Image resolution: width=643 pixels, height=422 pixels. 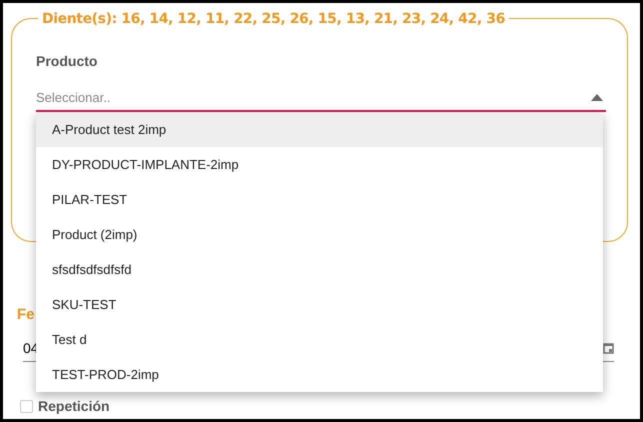 What do you see at coordinates (26, 314) in the screenshot?
I see `field-label: Fe` at bounding box center [26, 314].